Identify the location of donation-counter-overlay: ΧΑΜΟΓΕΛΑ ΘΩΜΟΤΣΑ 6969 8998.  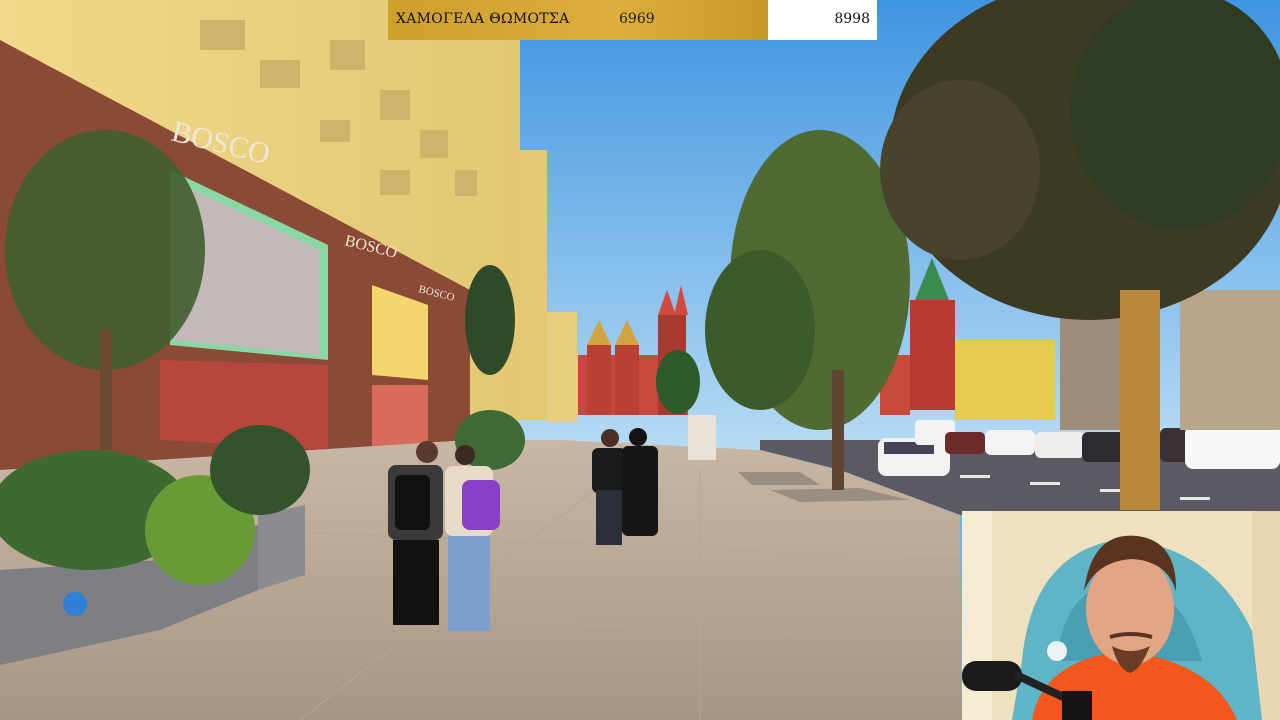
(632, 20).